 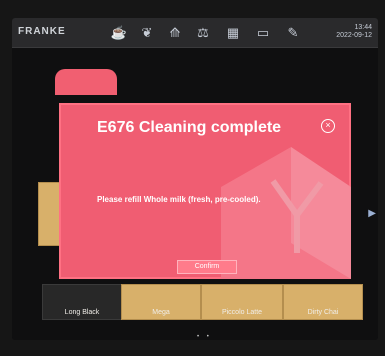 What do you see at coordinates (363, 27) in the screenshot?
I see `clock-time: 13:44` at bounding box center [363, 27].